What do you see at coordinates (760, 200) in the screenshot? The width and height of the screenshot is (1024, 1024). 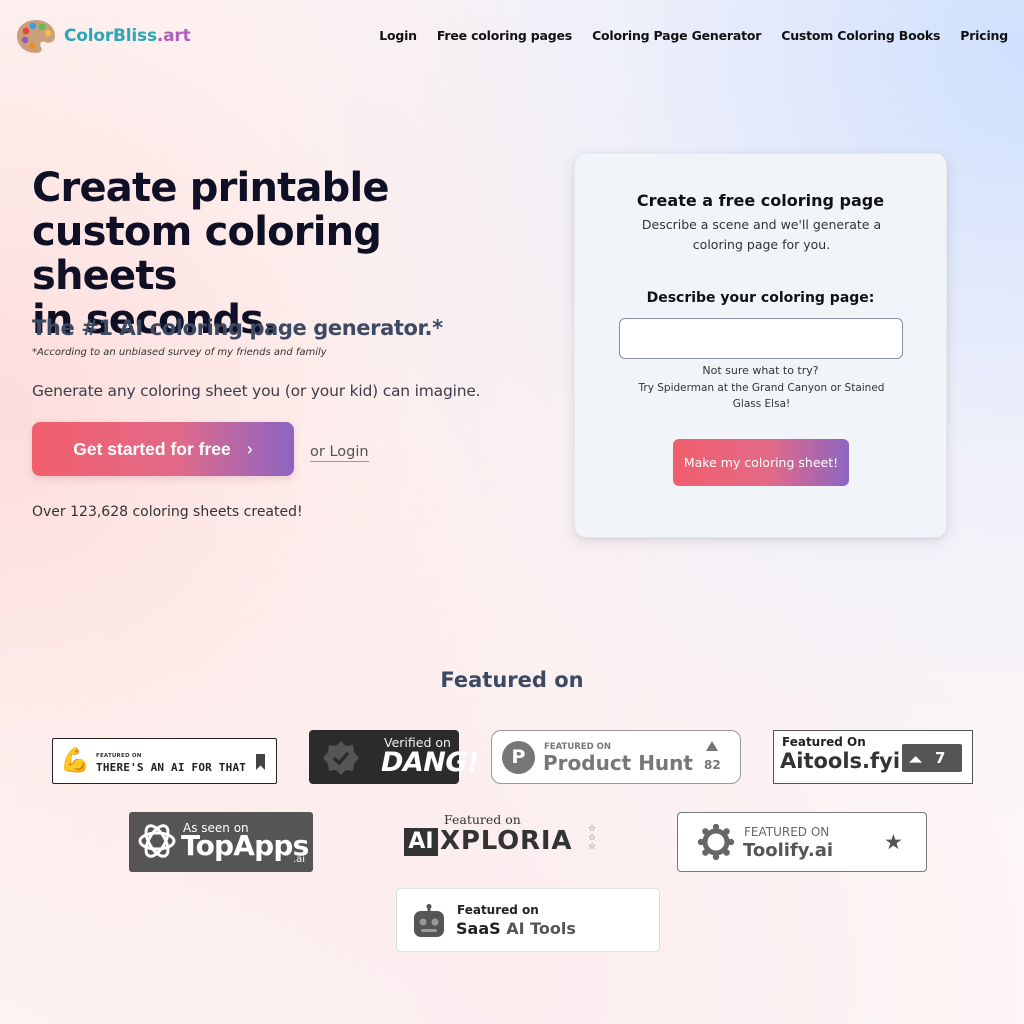 I see `card-title: Create a free coloring page` at bounding box center [760, 200].